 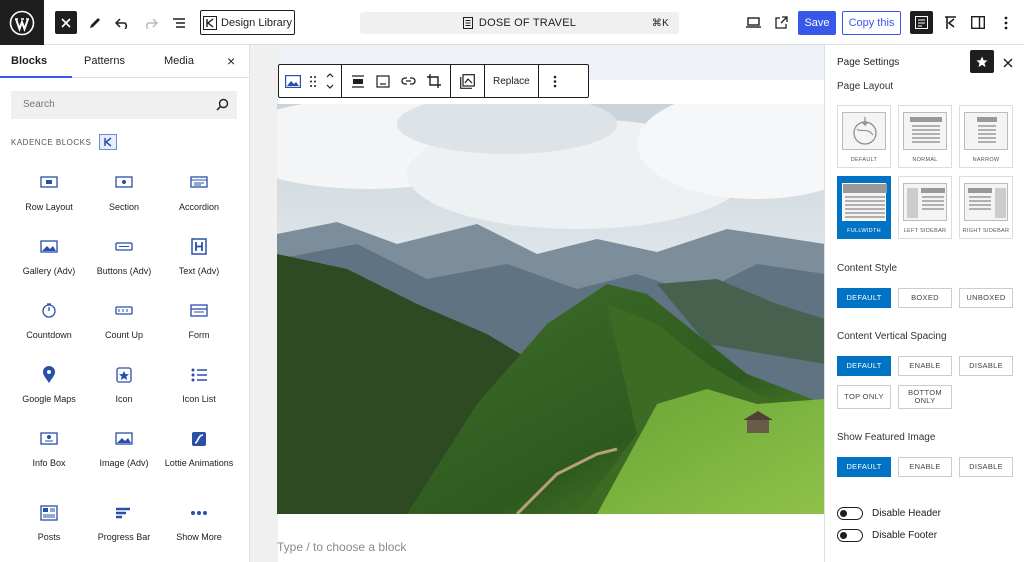 I want to click on spacing-default-button: DEFAULT, so click(x=864, y=366).